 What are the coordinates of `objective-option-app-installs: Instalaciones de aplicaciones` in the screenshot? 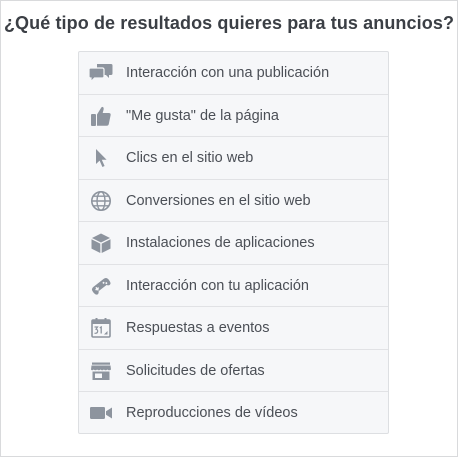 It's located at (233, 243).